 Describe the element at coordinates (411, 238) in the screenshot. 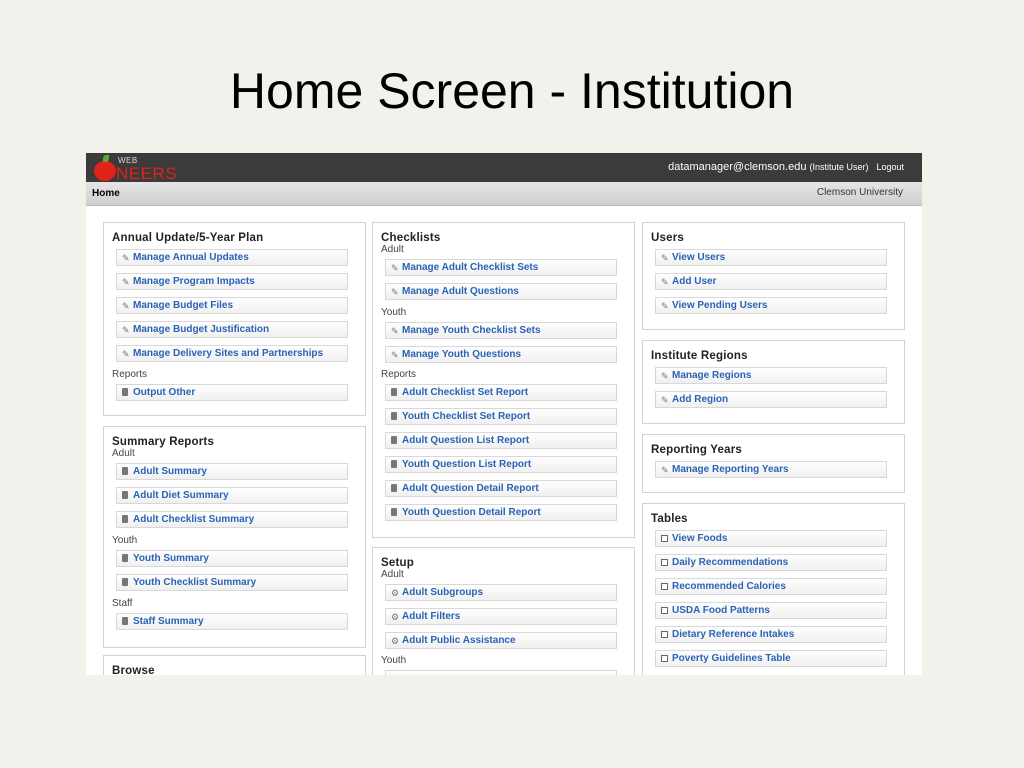

I see `panel-title: Checklists` at that location.